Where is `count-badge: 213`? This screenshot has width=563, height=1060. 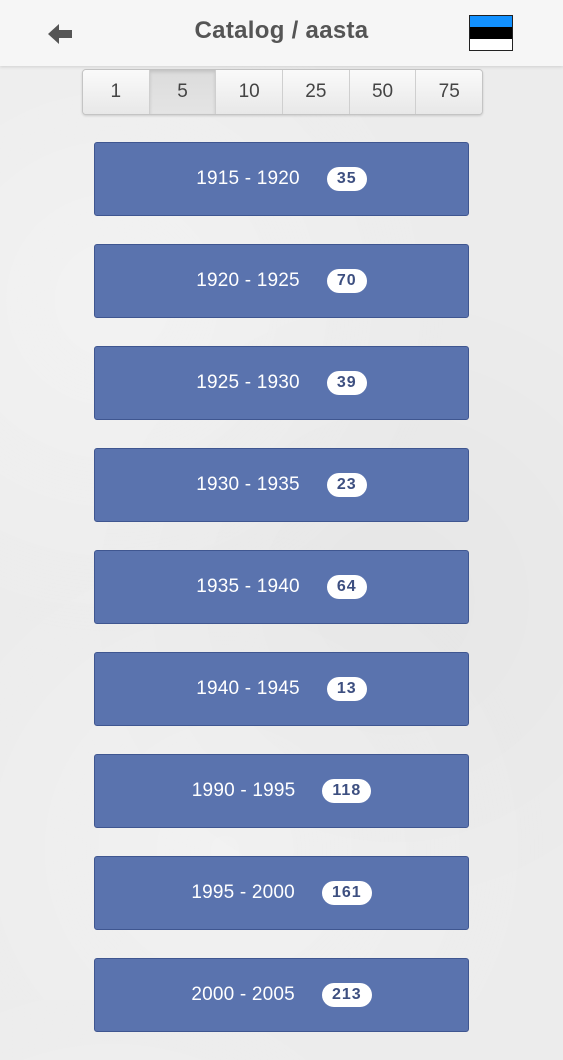
count-badge: 213 is located at coordinates (346, 995).